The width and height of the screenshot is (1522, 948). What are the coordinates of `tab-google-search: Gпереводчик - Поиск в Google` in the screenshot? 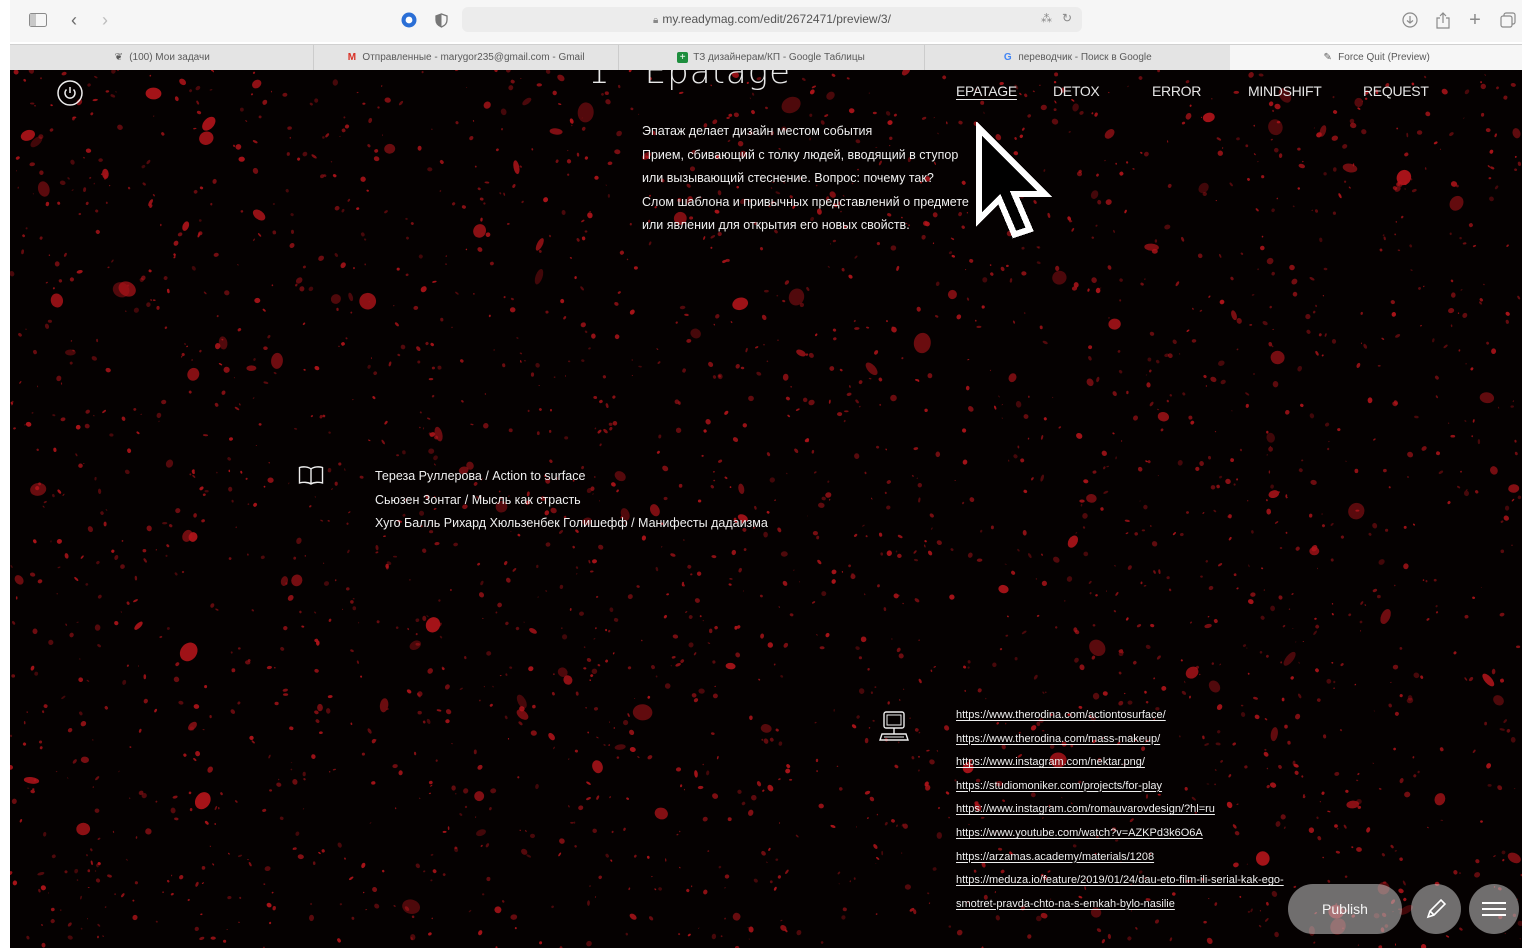 It's located at (1077, 57).